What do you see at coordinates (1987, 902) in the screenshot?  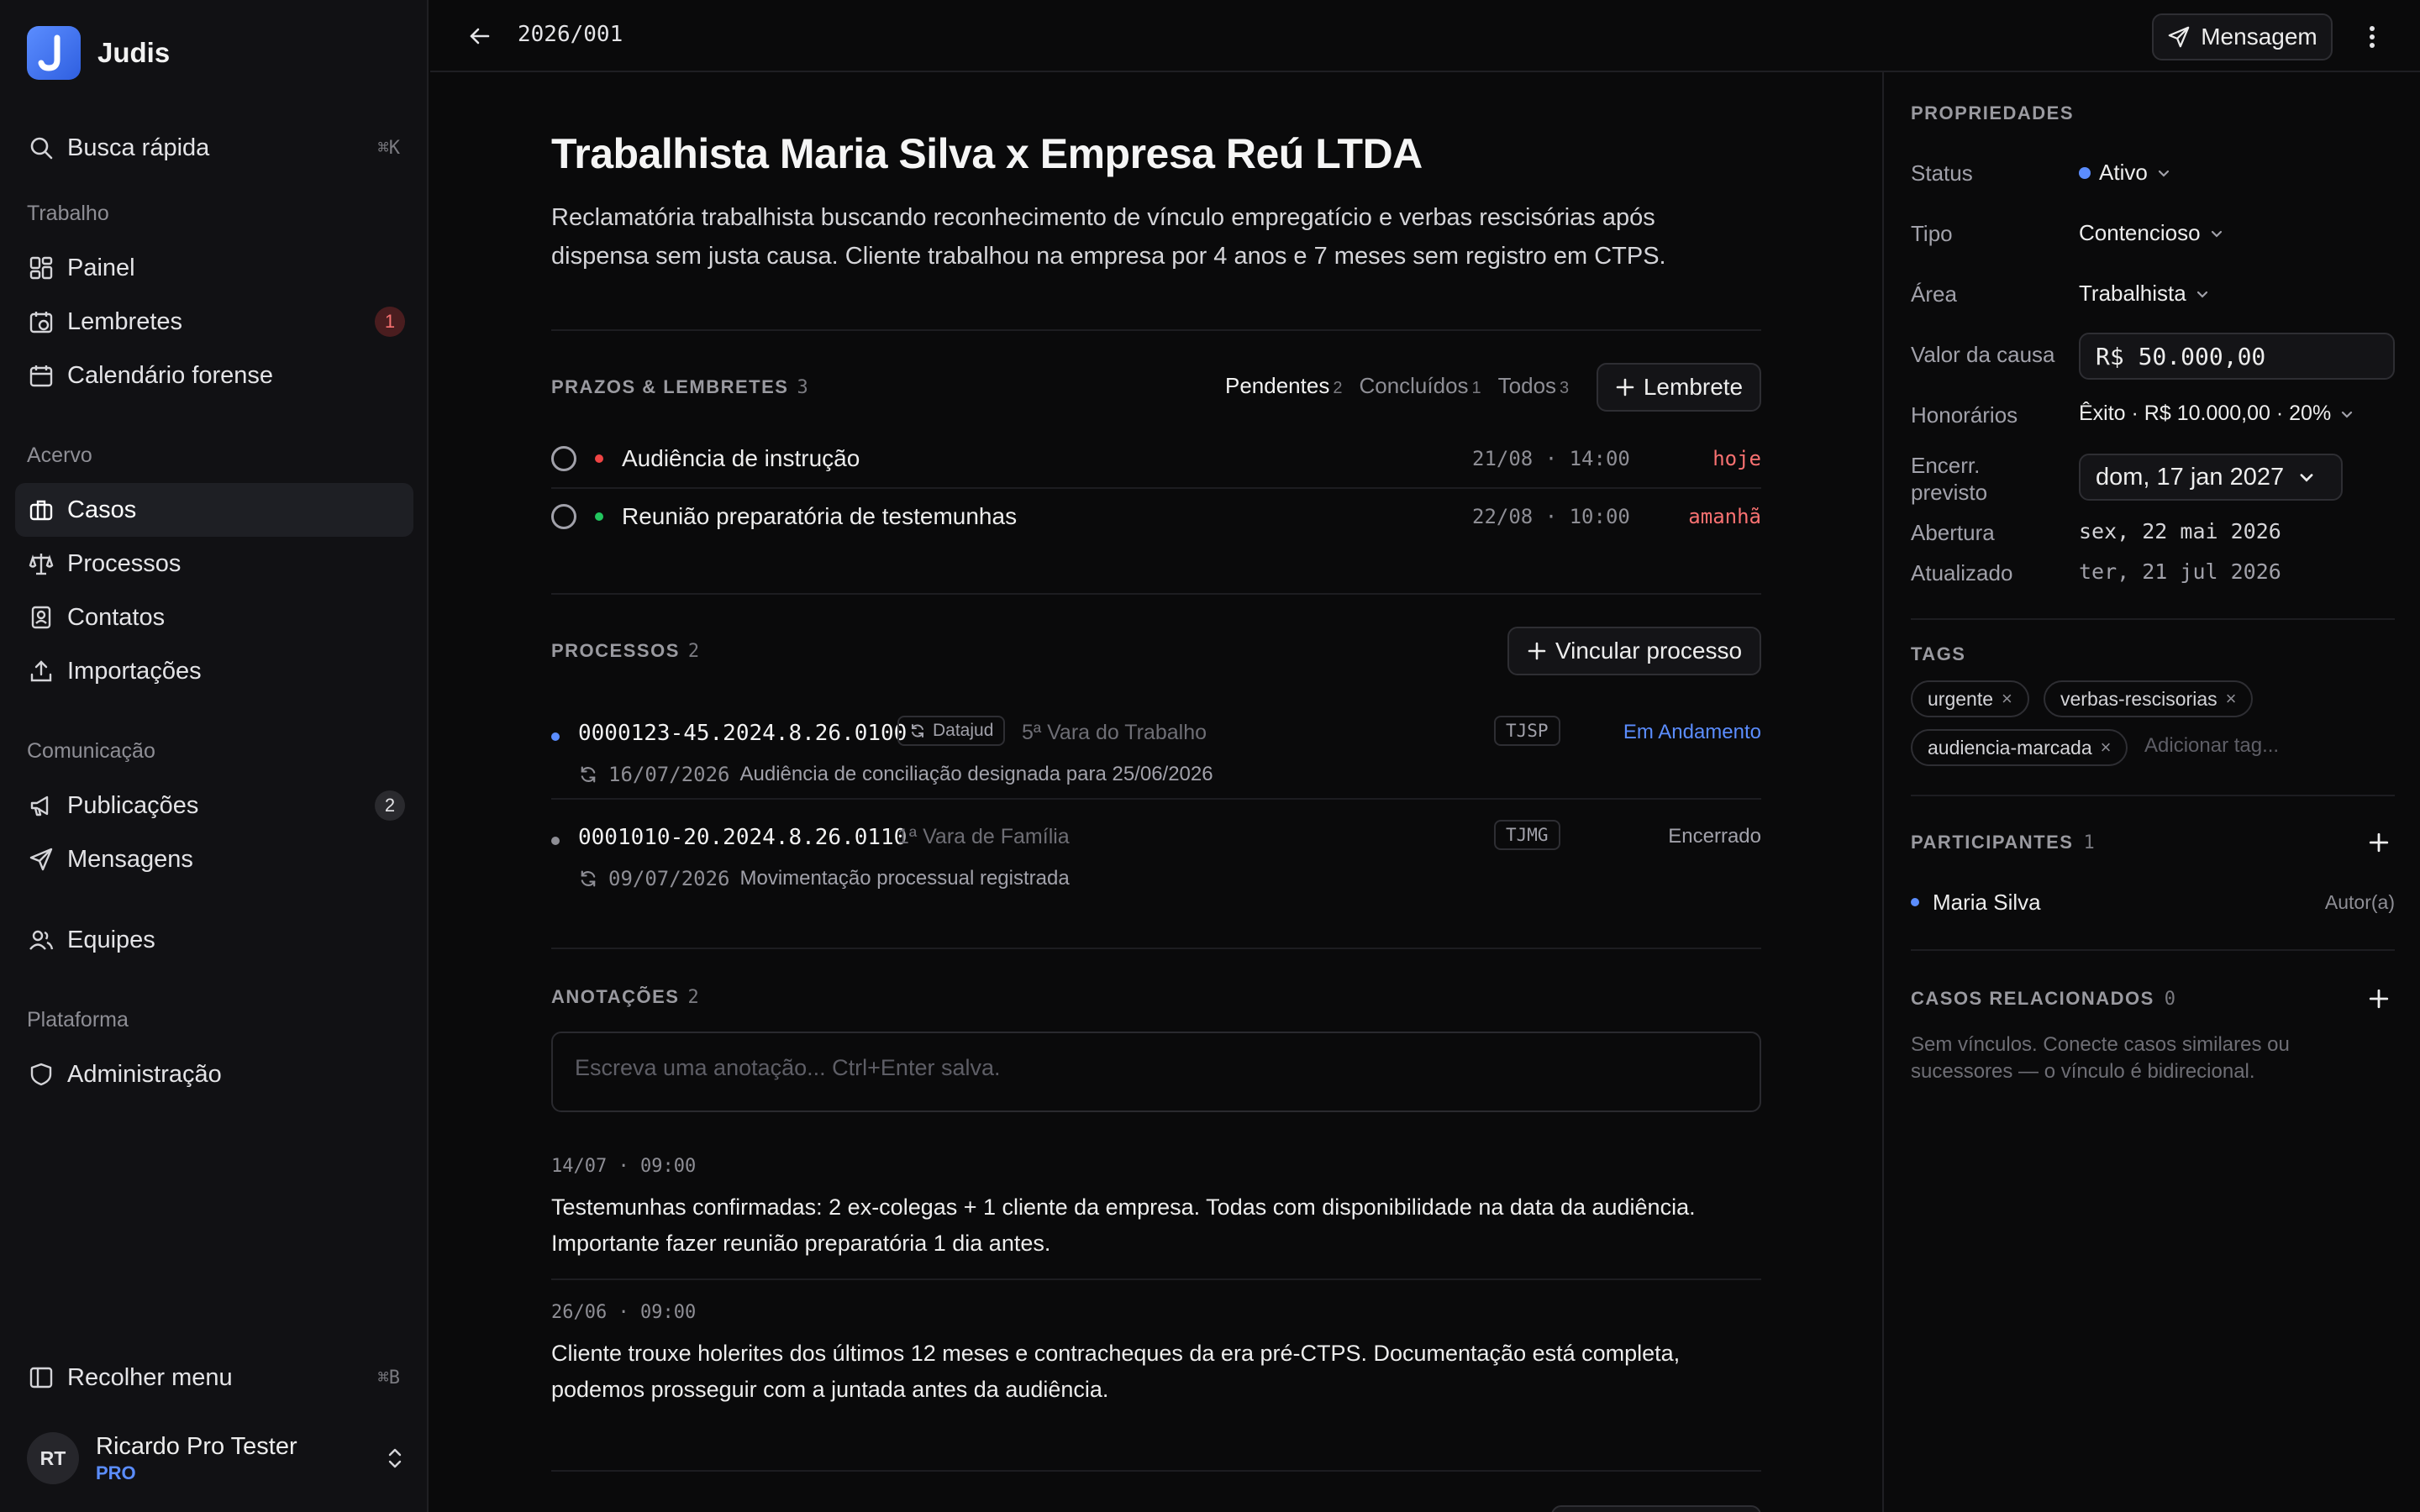 I see `participant-name: Maria Silva` at bounding box center [1987, 902].